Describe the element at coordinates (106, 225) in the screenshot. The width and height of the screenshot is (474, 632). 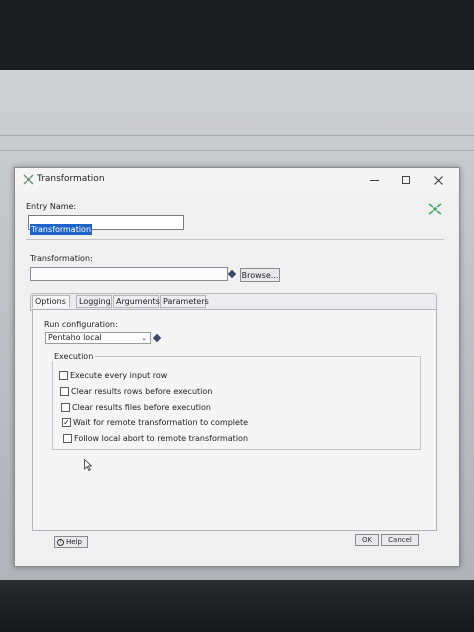
I see `entry-name-input: Transformation` at that location.